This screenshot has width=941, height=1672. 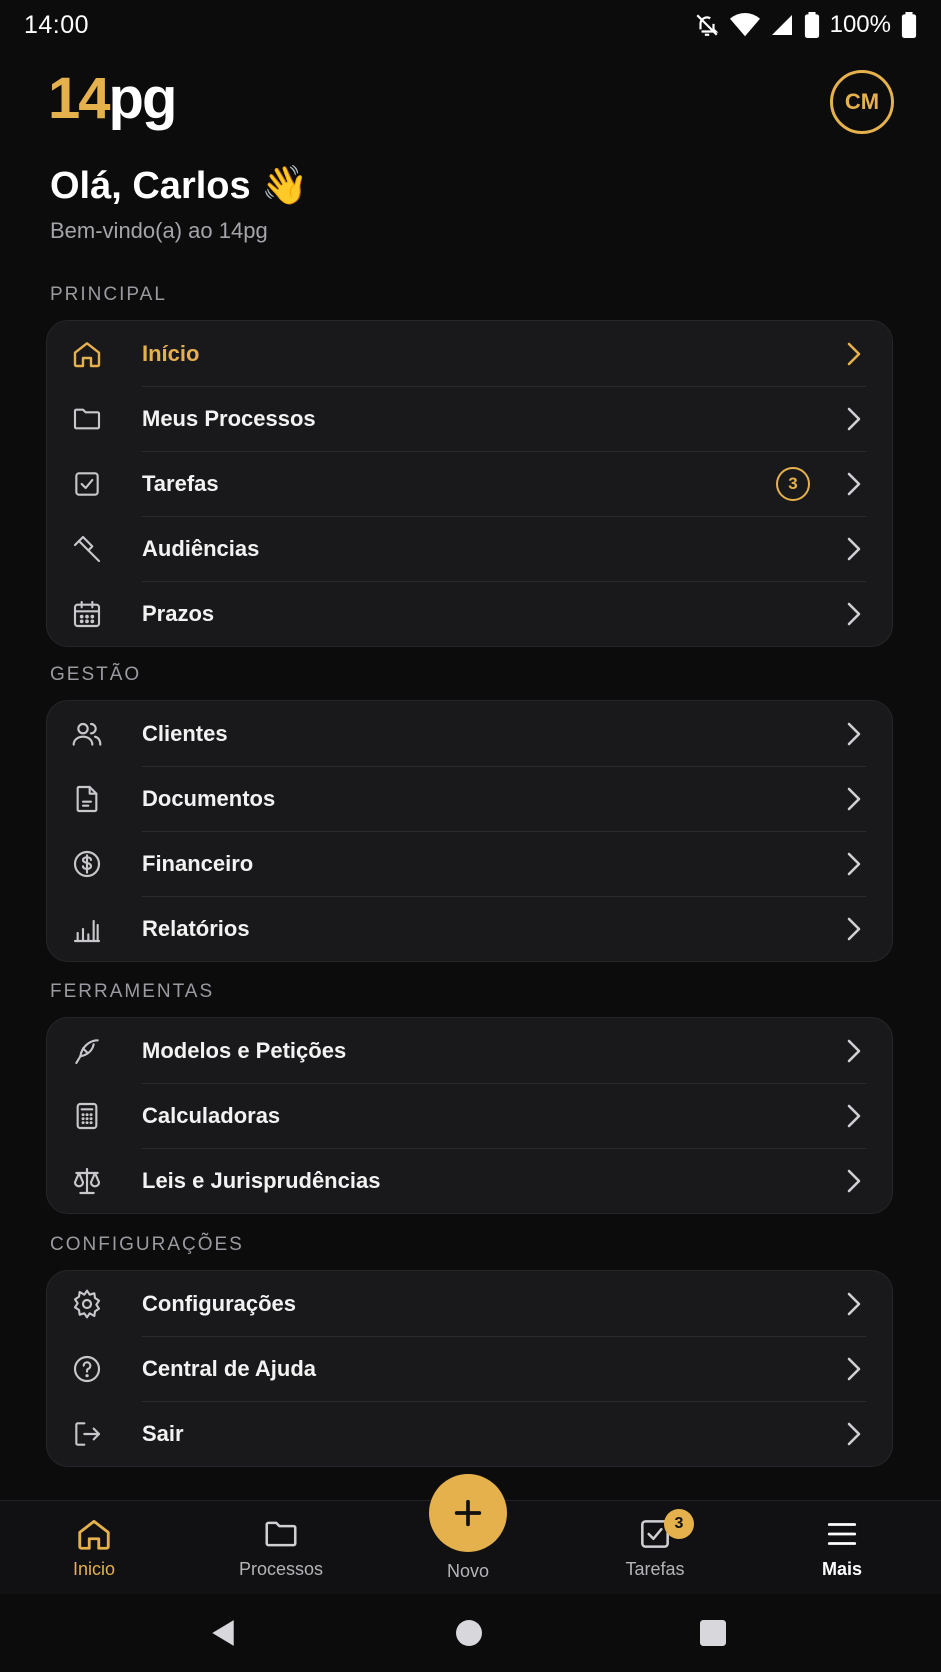 What do you see at coordinates (223, 1633) in the screenshot?
I see `back-icon` at bounding box center [223, 1633].